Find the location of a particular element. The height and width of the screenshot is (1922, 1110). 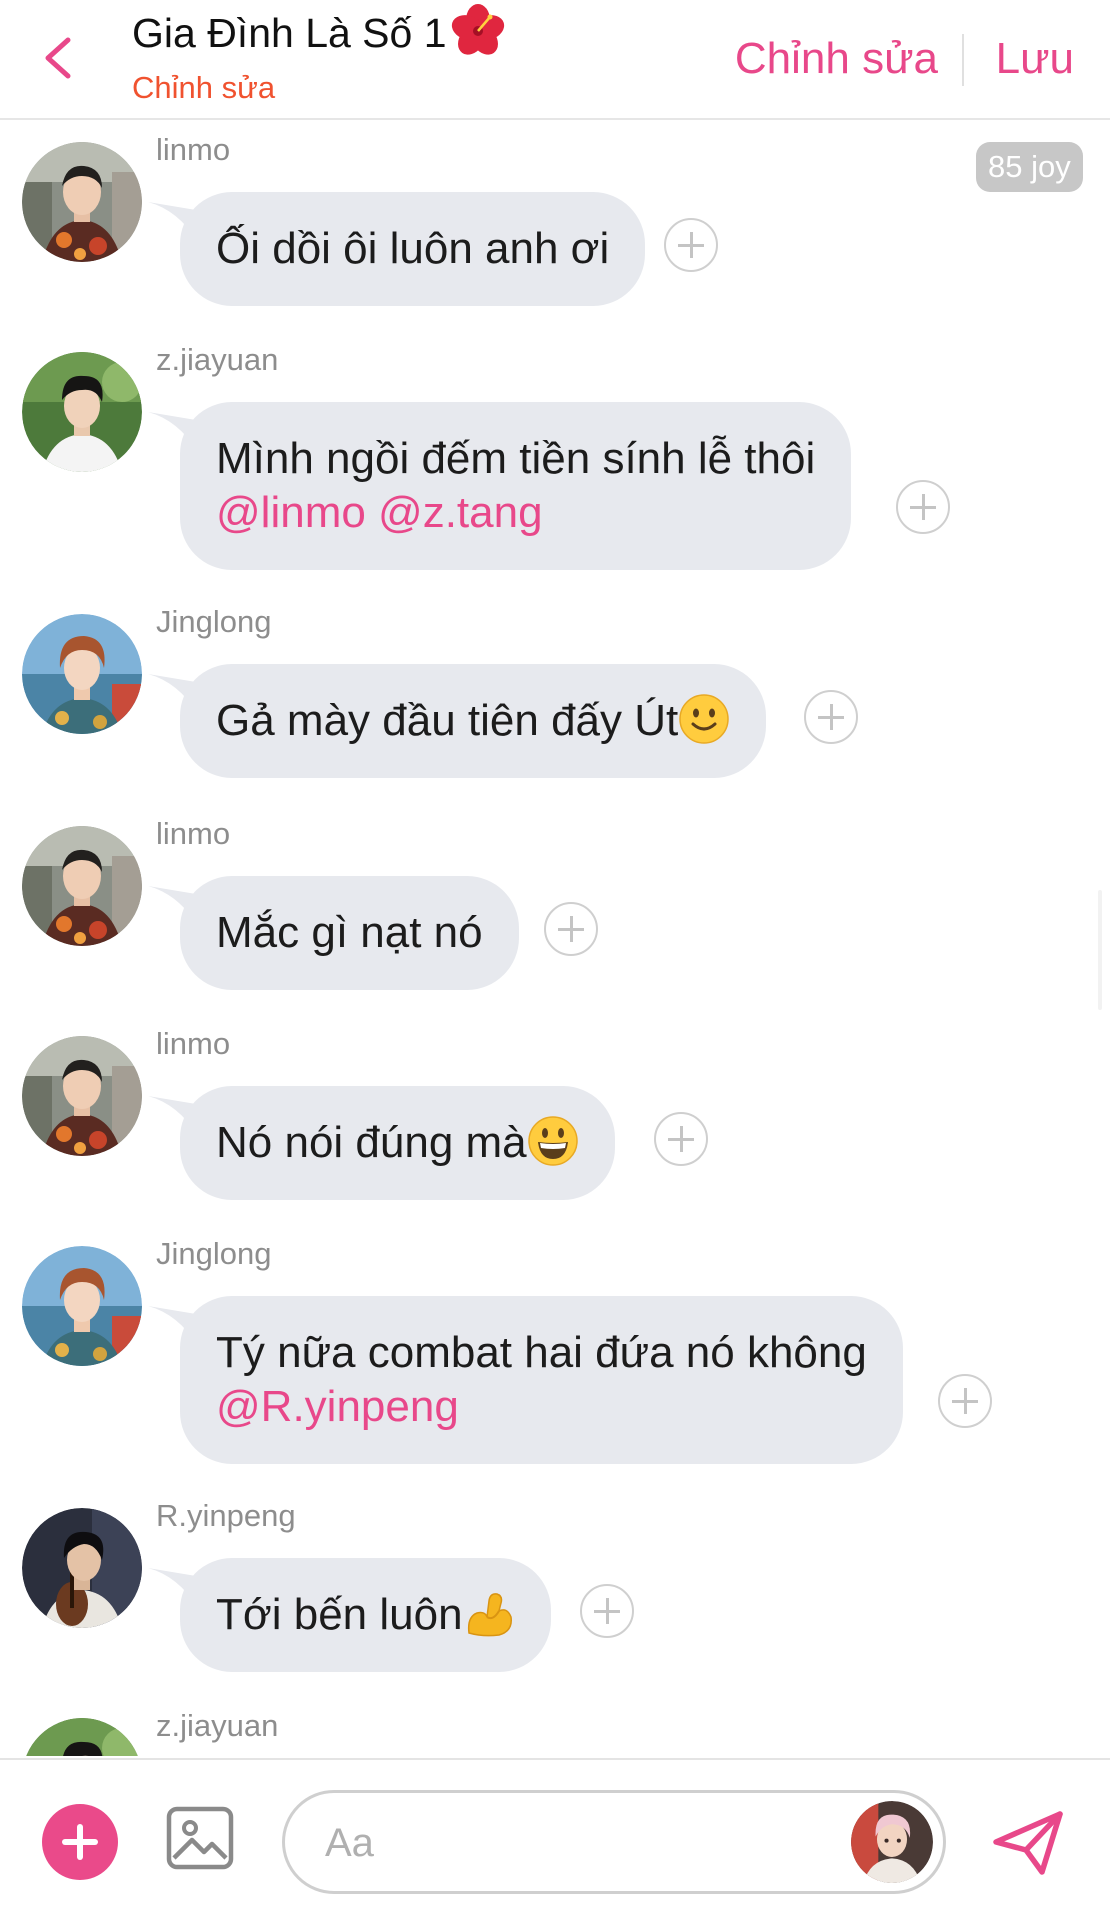

composer-bar is located at coordinates (555, 1840).